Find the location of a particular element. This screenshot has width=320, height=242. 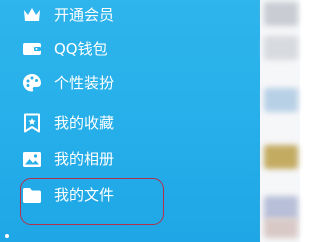

menu-item-favorites: 我的收藏 is located at coordinates (130, 123).